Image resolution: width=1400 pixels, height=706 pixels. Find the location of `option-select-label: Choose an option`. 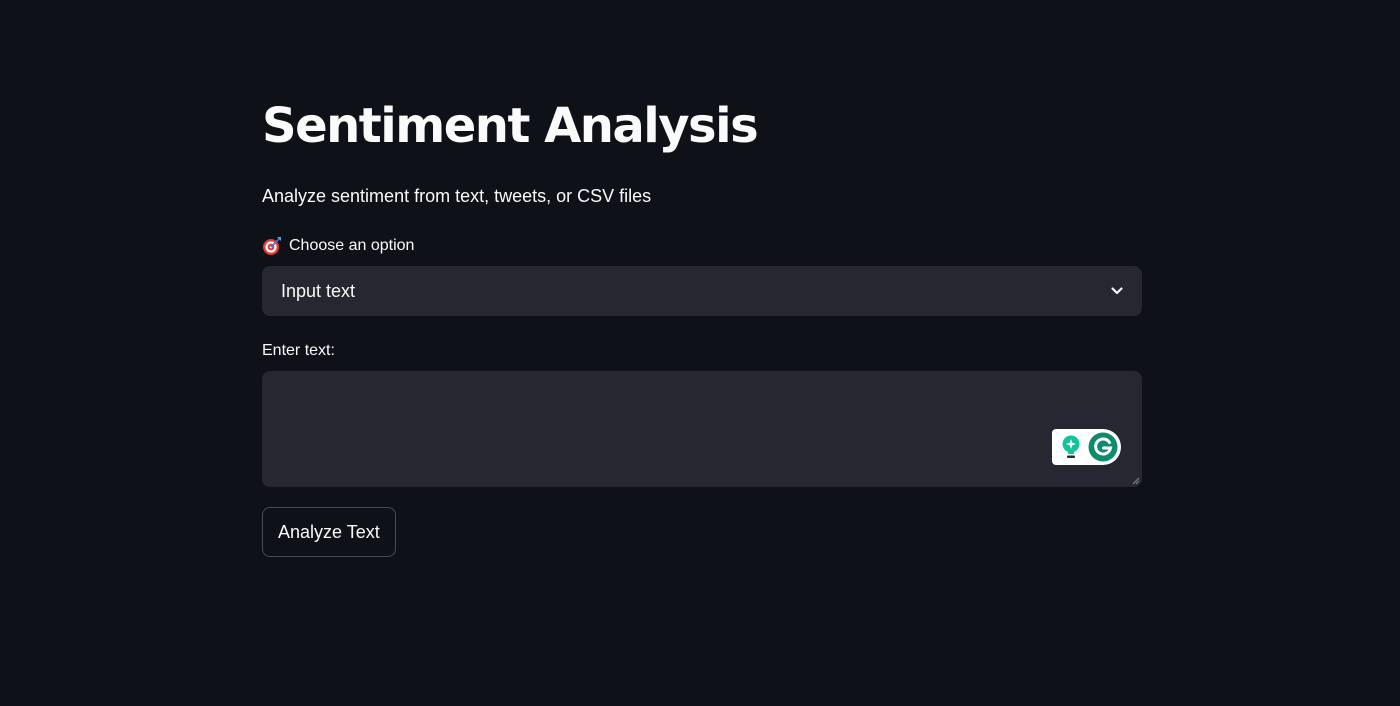

option-select-label: Choose an option is located at coordinates (338, 246).